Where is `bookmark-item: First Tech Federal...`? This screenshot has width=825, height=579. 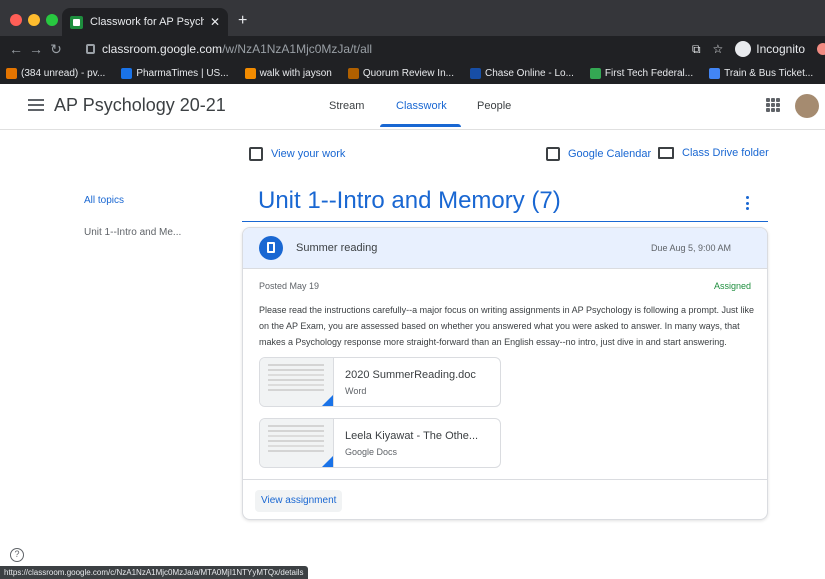 bookmark-item: First Tech Federal... is located at coordinates (641, 73).